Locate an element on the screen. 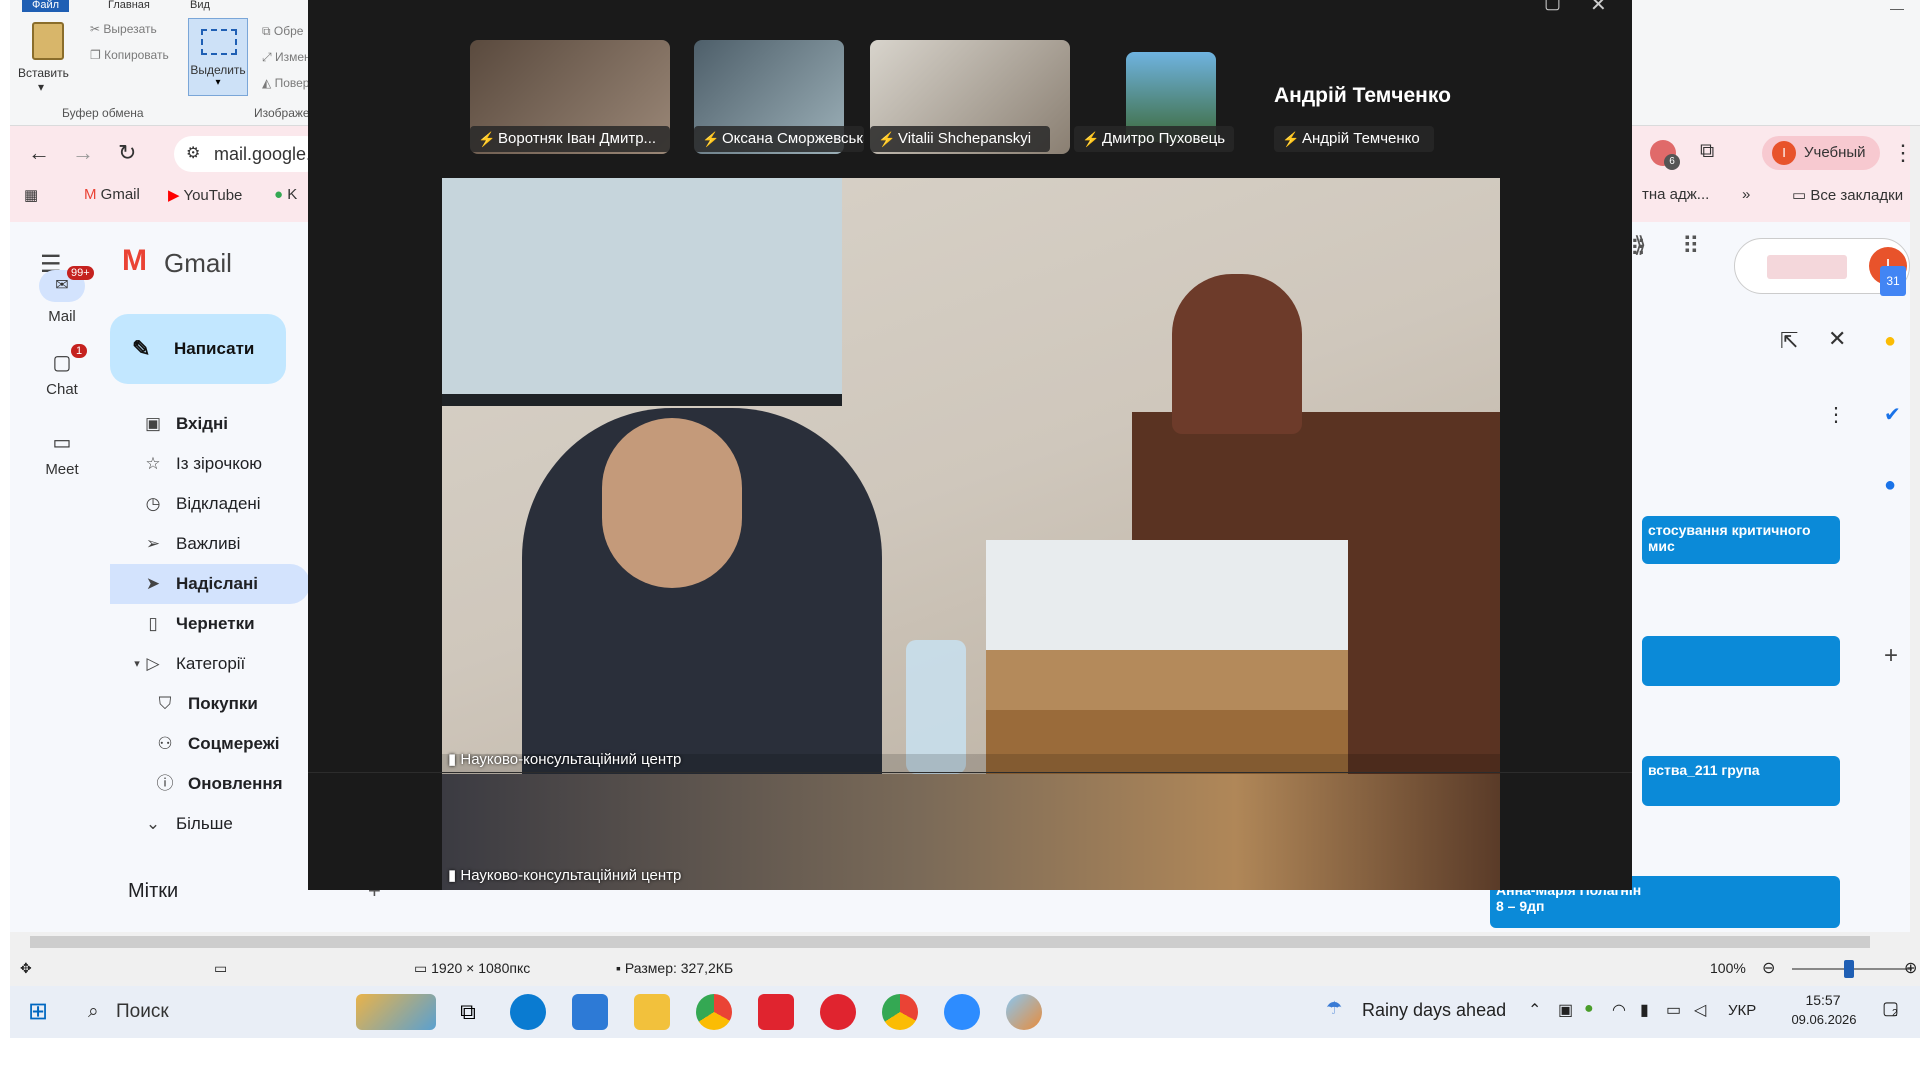  send-icon: ➤ is located at coordinates (153, 583).